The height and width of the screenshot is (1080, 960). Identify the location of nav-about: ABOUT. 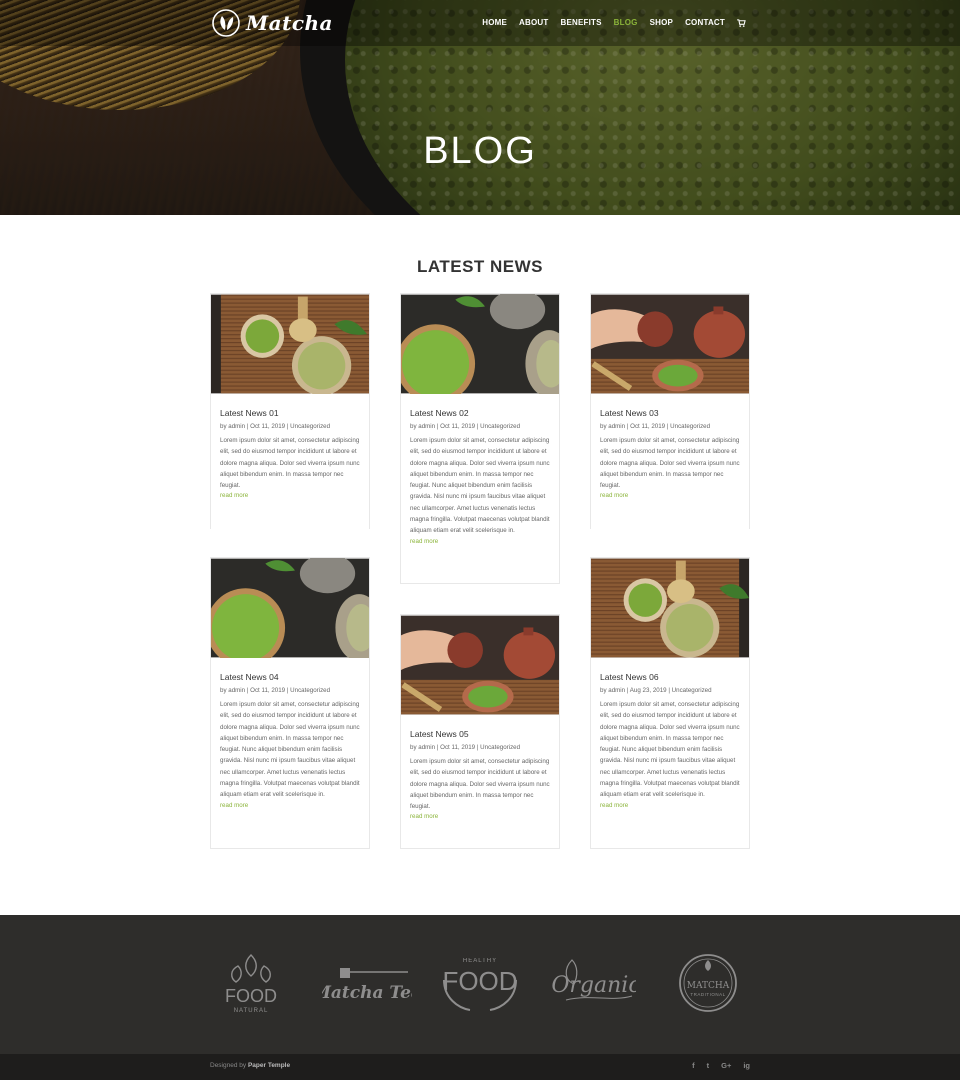
(533, 22).